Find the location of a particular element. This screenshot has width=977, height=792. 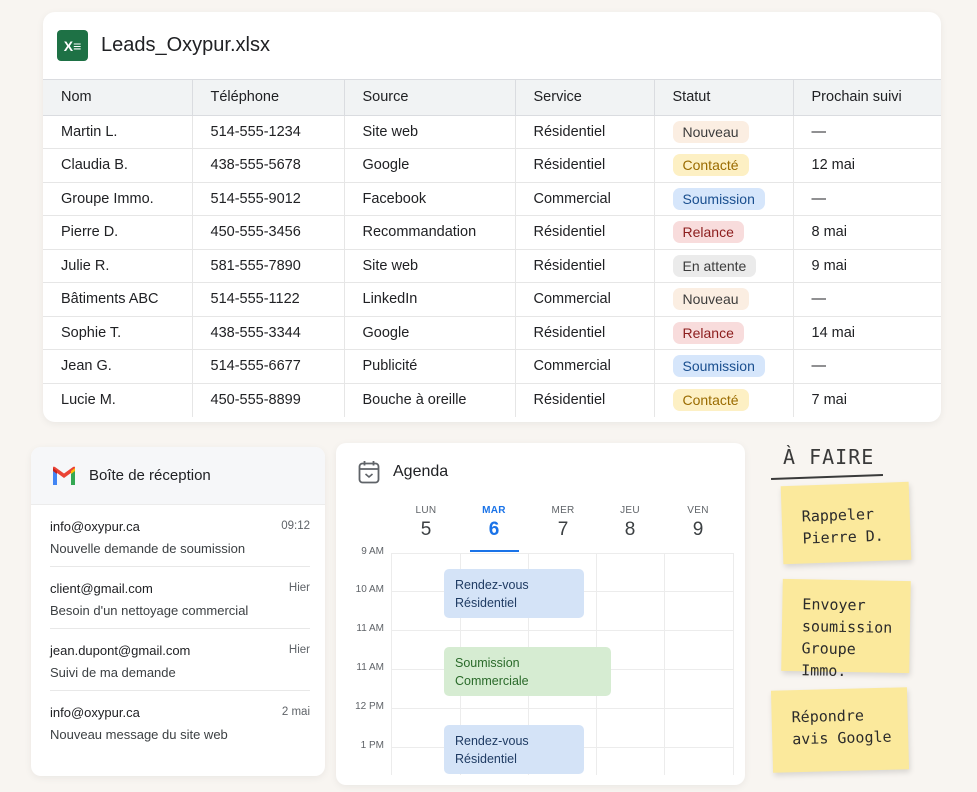

sticky-note: Répondre avis Google is located at coordinates (840, 730).